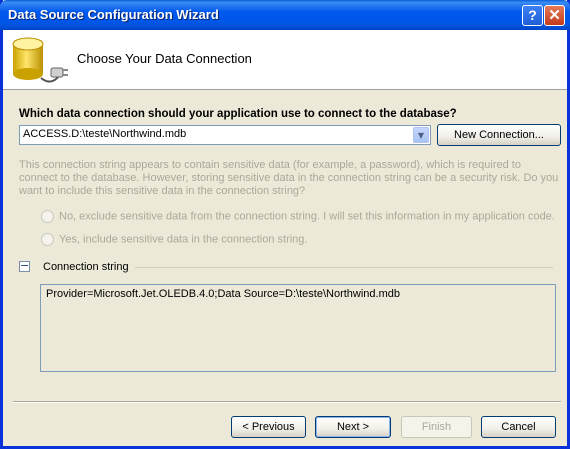  I want to click on footer-separator, so click(287, 402).